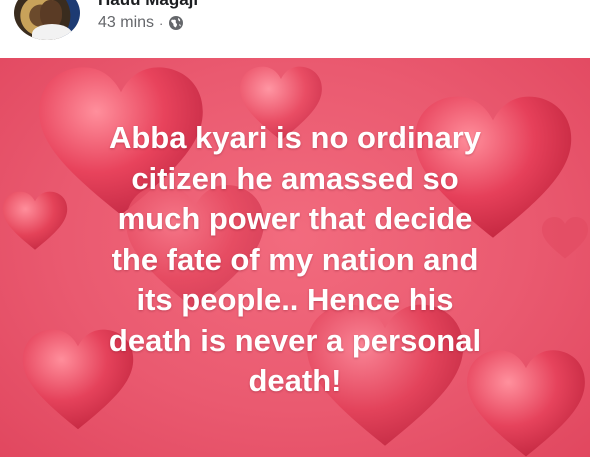 This screenshot has width=590, height=457. Describe the element at coordinates (176, 23) in the screenshot. I see `globe-icon` at that location.